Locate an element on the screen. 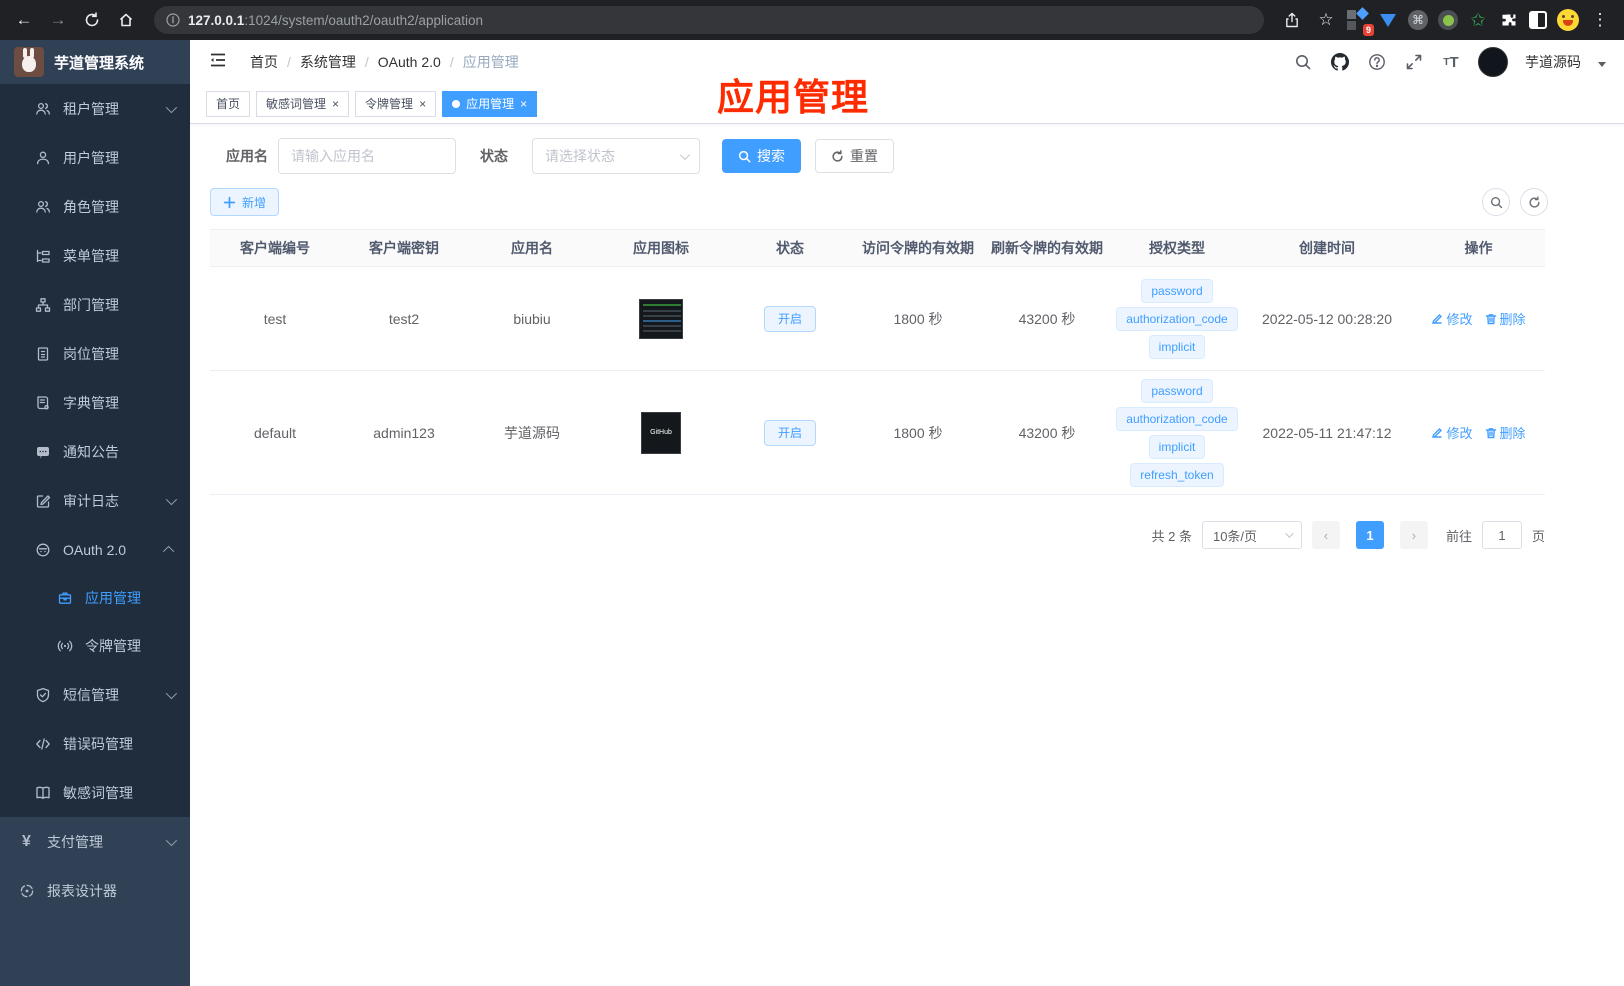  refresh-table-button is located at coordinates (1534, 202).